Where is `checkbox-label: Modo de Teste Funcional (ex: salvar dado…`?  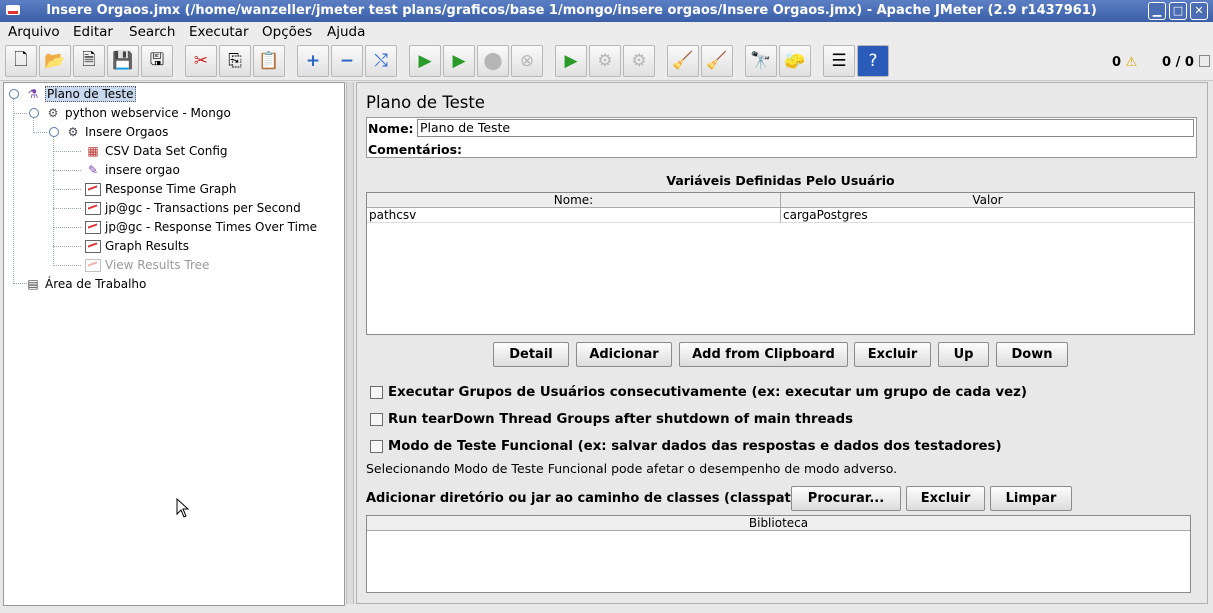
checkbox-label: Modo de Teste Funcional (ex: salvar dado… is located at coordinates (695, 446).